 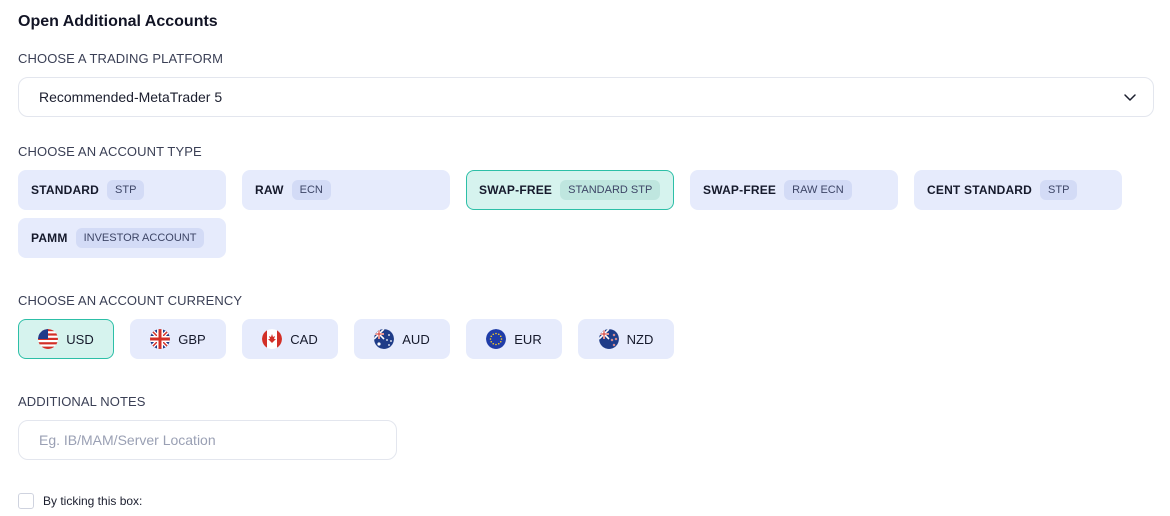 I want to click on currency-option-eur: EUR, so click(x=514, y=339).